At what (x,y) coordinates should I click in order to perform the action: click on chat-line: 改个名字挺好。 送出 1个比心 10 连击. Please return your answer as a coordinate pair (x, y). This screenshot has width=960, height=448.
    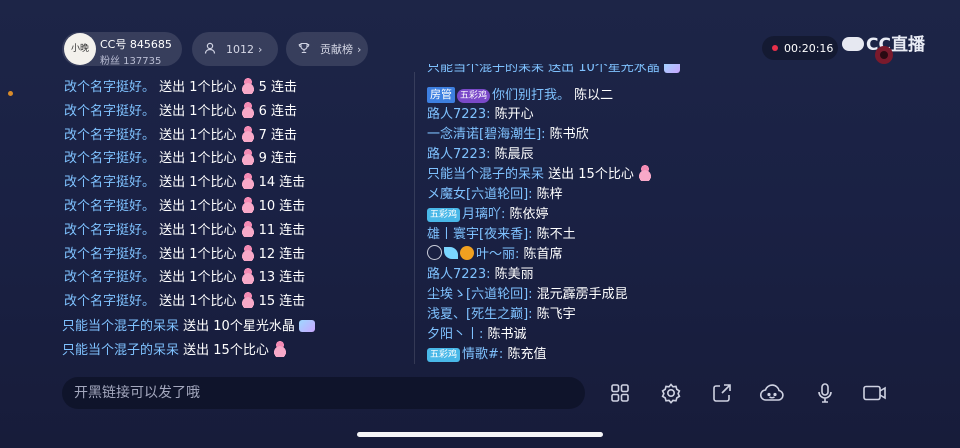
    Looking at the image, I should click on (185, 206).